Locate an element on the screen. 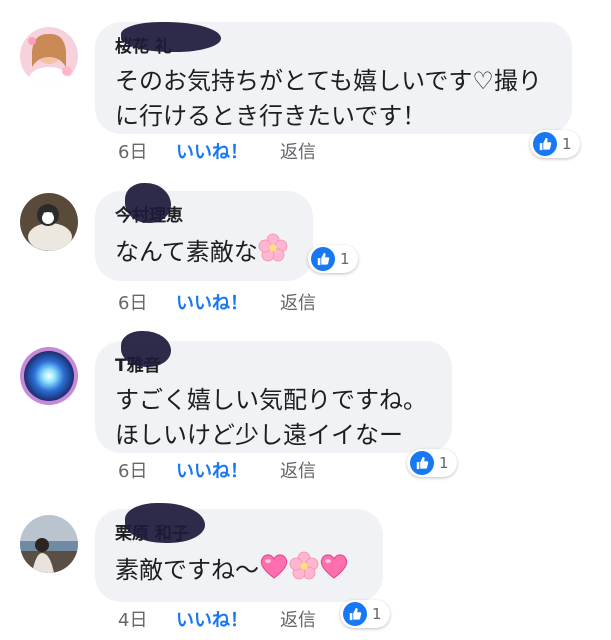  timestamp: 4日 is located at coordinates (132, 621).